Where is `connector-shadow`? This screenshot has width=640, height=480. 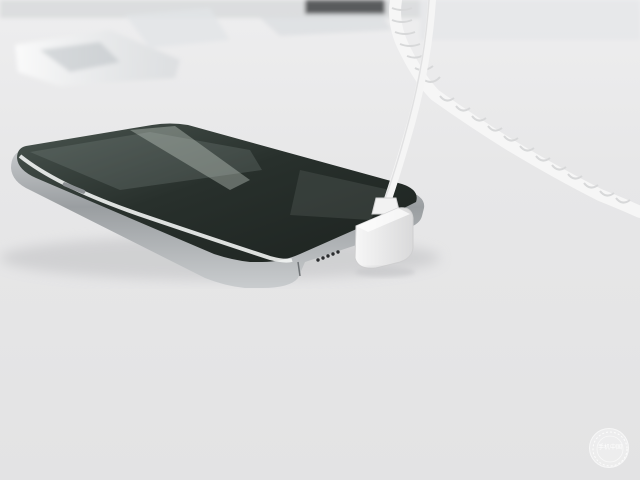
connector-shadow is located at coordinates (385, 272).